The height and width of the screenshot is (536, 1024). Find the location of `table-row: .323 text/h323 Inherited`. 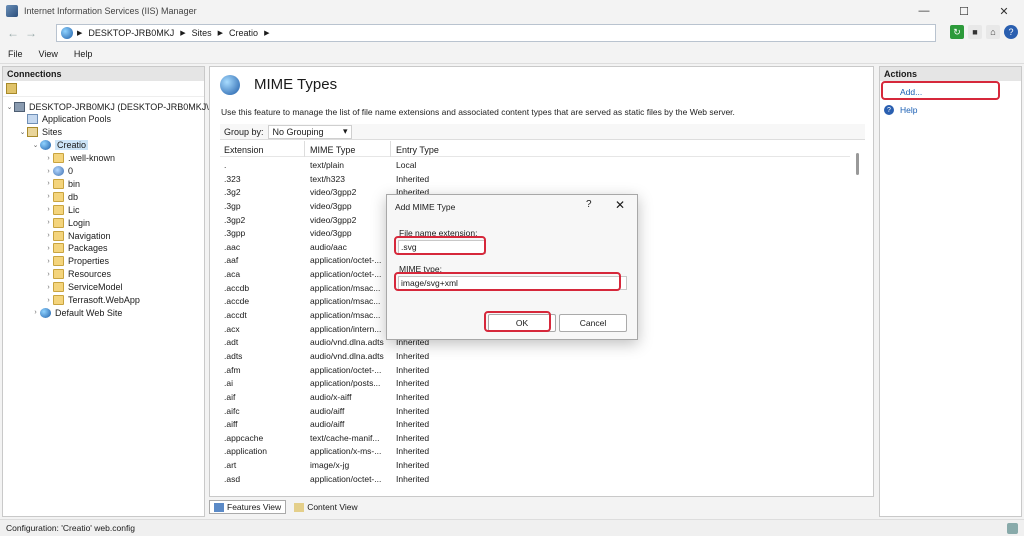

table-row: .323 text/h323 Inherited is located at coordinates (535, 179).